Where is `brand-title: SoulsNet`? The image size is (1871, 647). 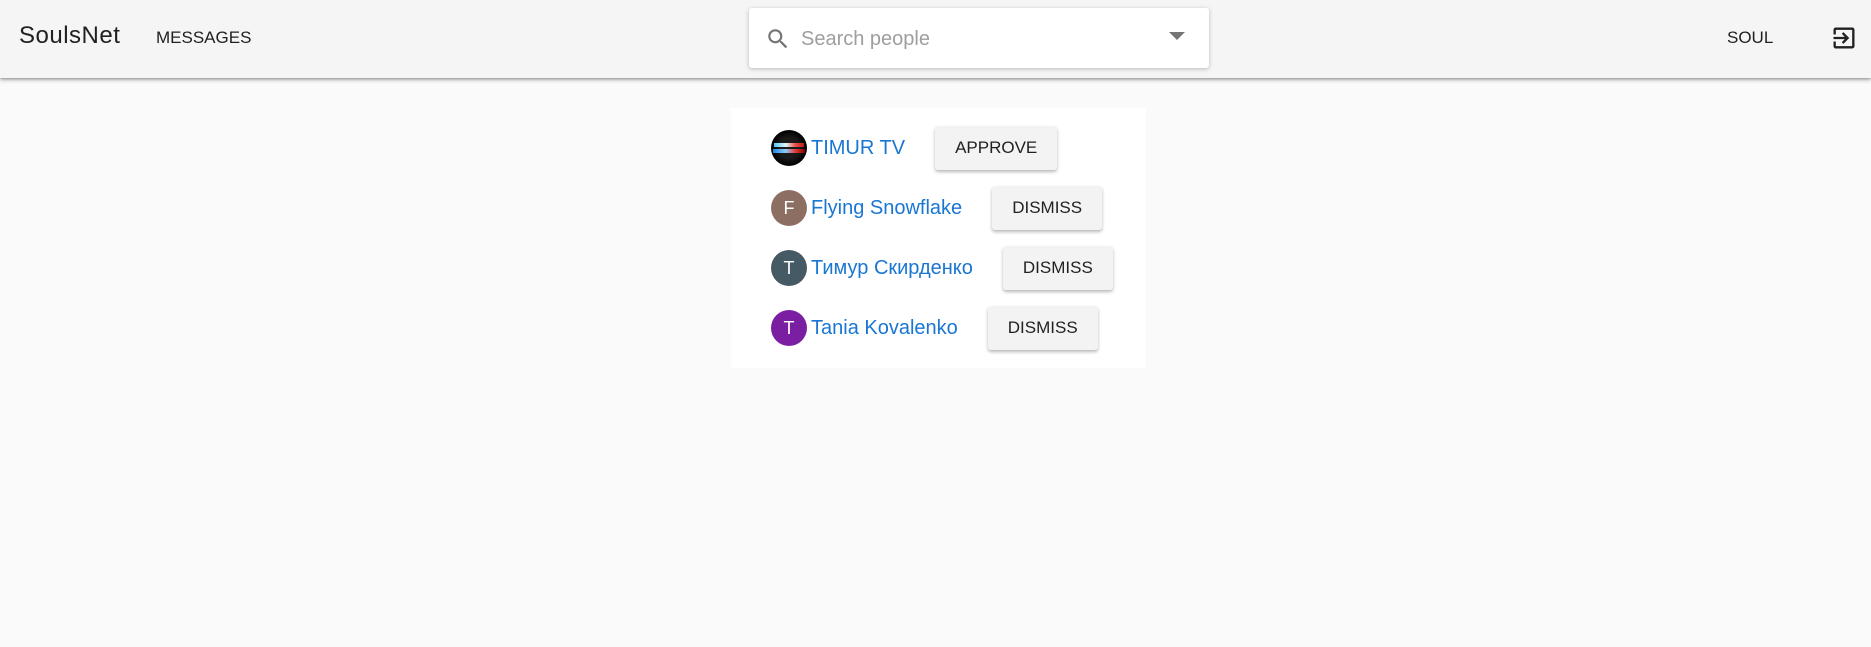
brand-title: SoulsNet is located at coordinates (69, 36).